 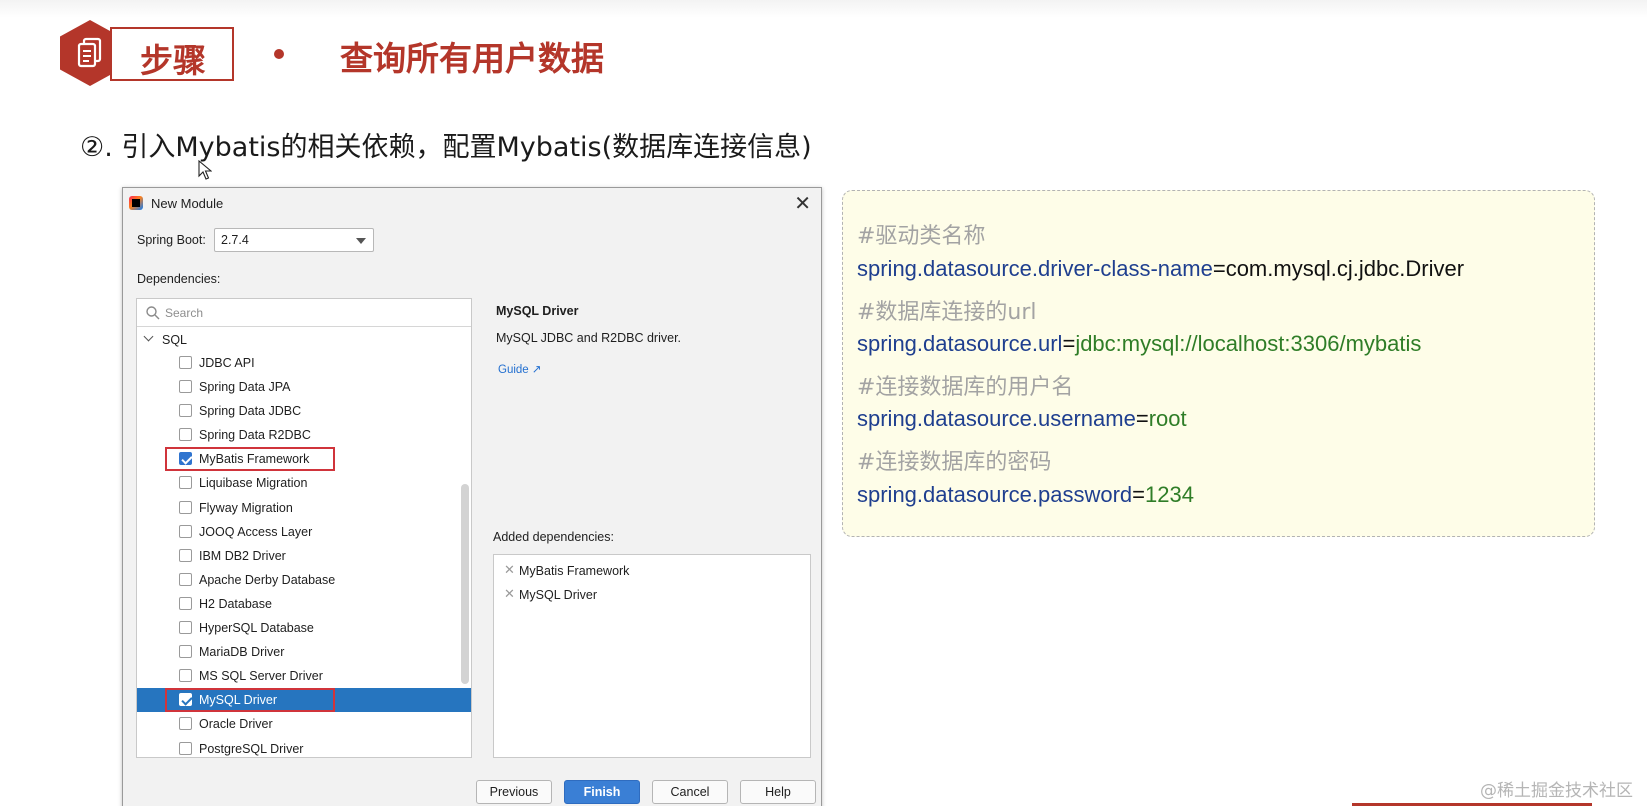 I want to click on dependency-row: Apache Derby Database, so click(x=304, y=580).